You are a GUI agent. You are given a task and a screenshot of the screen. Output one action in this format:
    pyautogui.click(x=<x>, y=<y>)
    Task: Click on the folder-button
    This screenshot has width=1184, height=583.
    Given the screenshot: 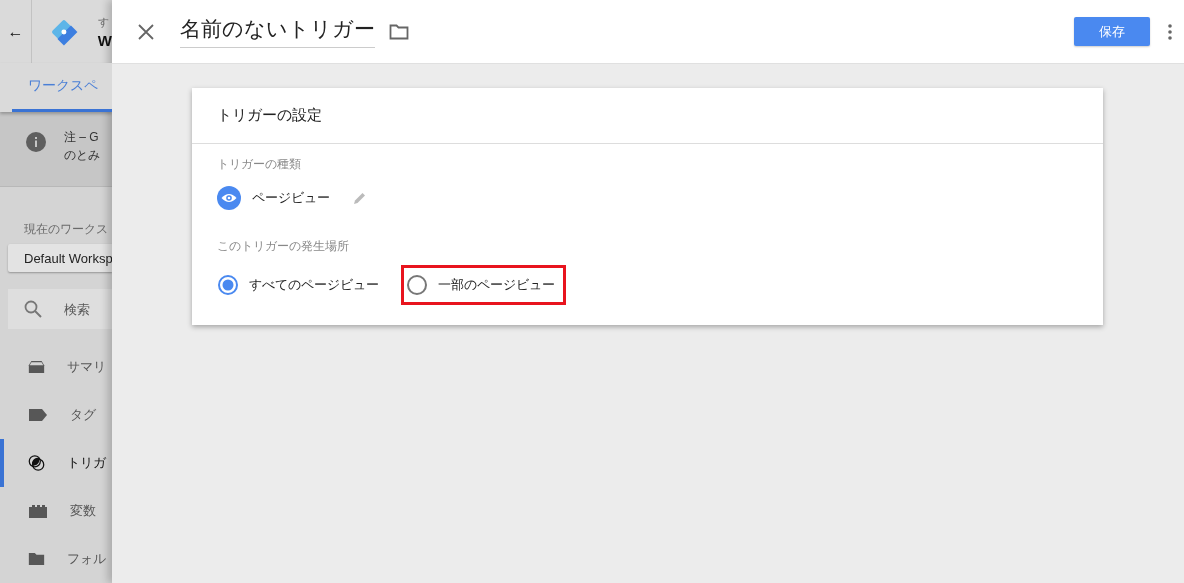 What is the action you would take?
    pyautogui.click(x=399, y=31)
    